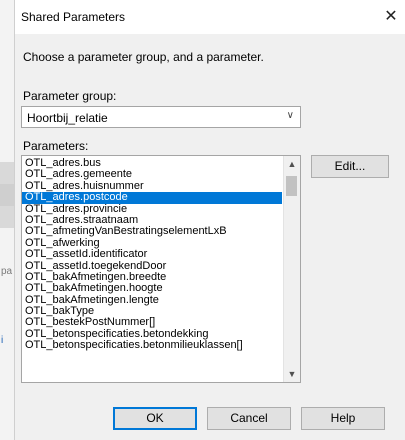 The image size is (405, 440). Describe the element at coordinates (56, 146) in the screenshot. I see `parameters-label: Parameters:` at that location.